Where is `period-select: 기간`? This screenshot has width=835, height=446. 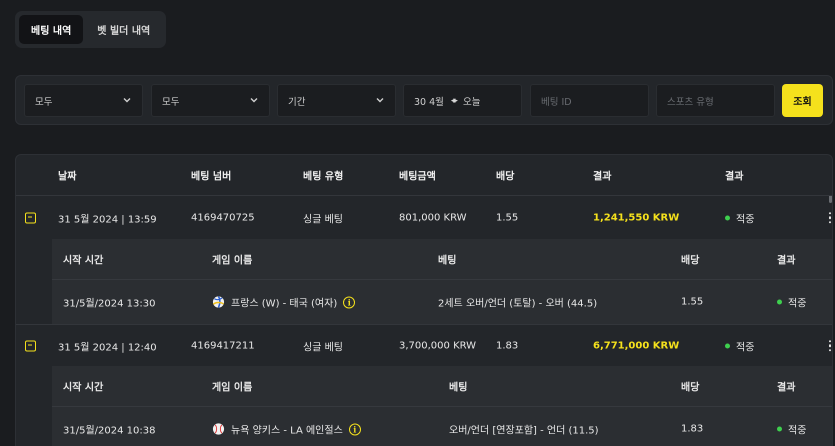
period-select: 기간 is located at coordinates (336, 100).